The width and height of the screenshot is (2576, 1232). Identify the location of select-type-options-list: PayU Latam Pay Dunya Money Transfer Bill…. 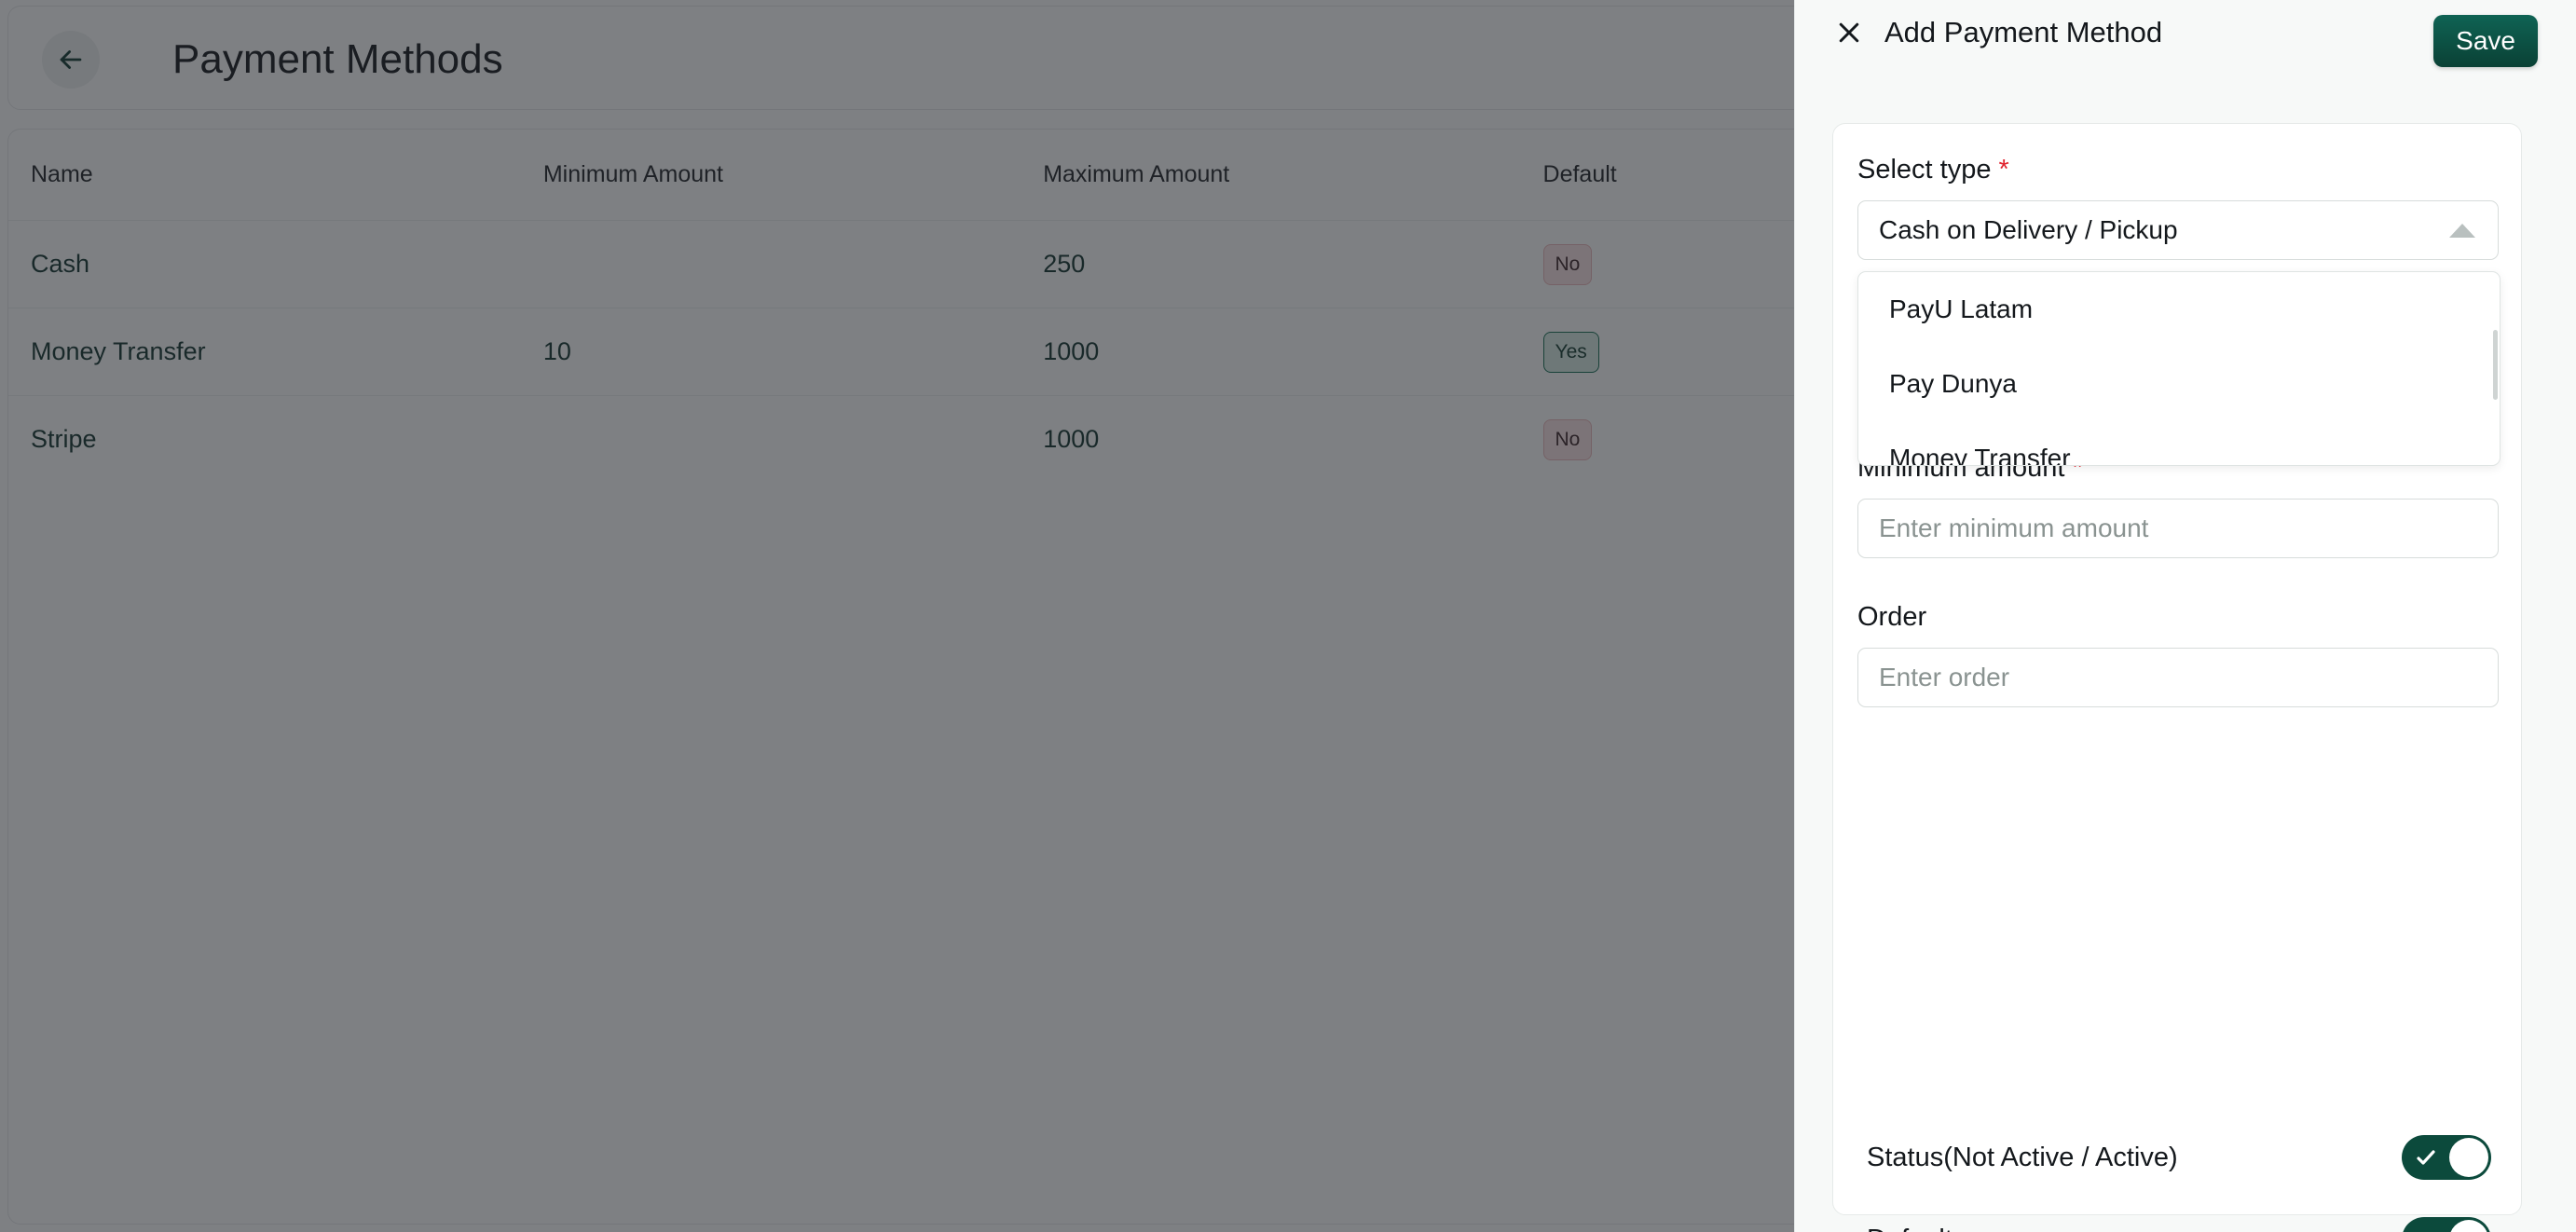
(2179, 368).